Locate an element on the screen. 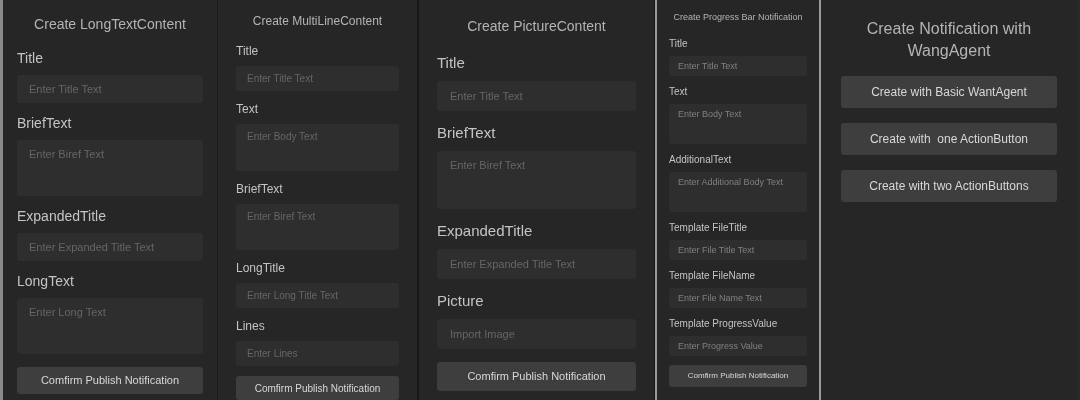 The width and height of the screenshot is (1080, 400). field-label: Template FileName is located at coordinates (713, 276).